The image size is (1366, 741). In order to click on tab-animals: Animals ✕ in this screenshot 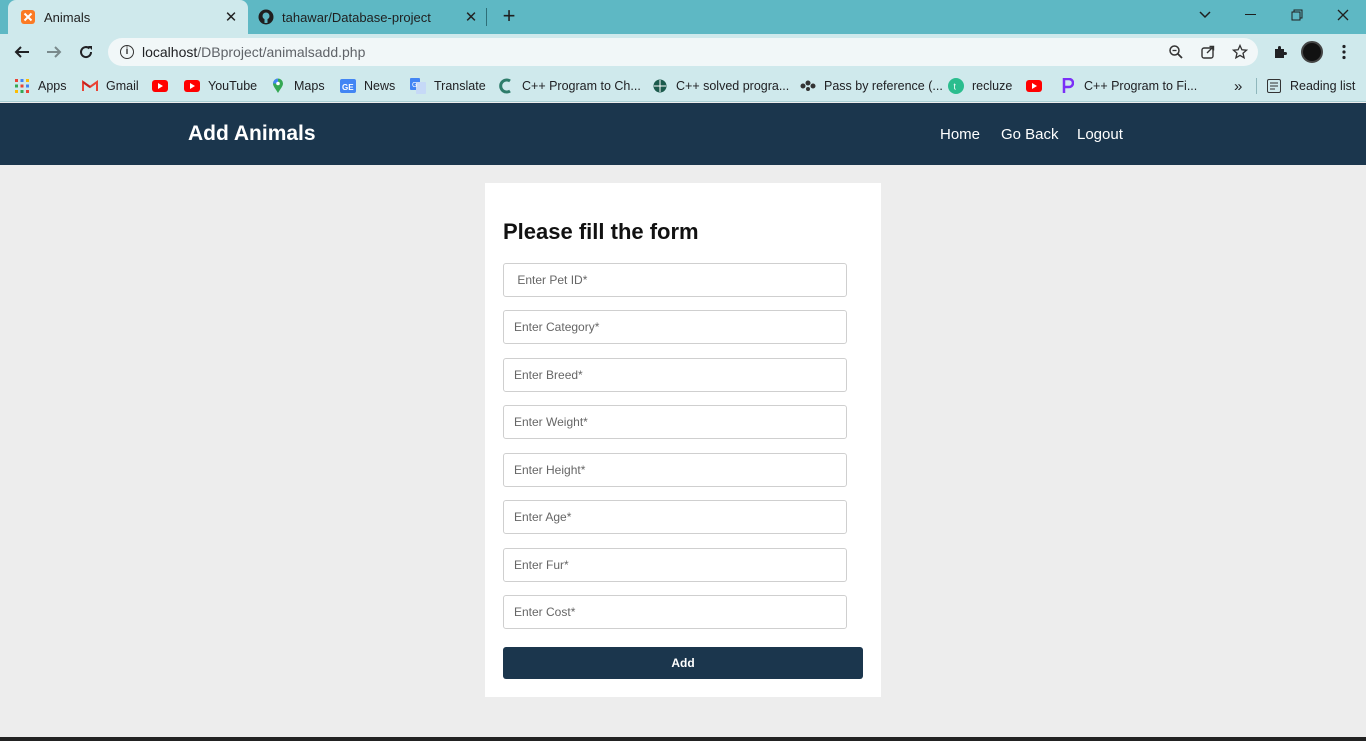, I will do `click(128, 17)`.